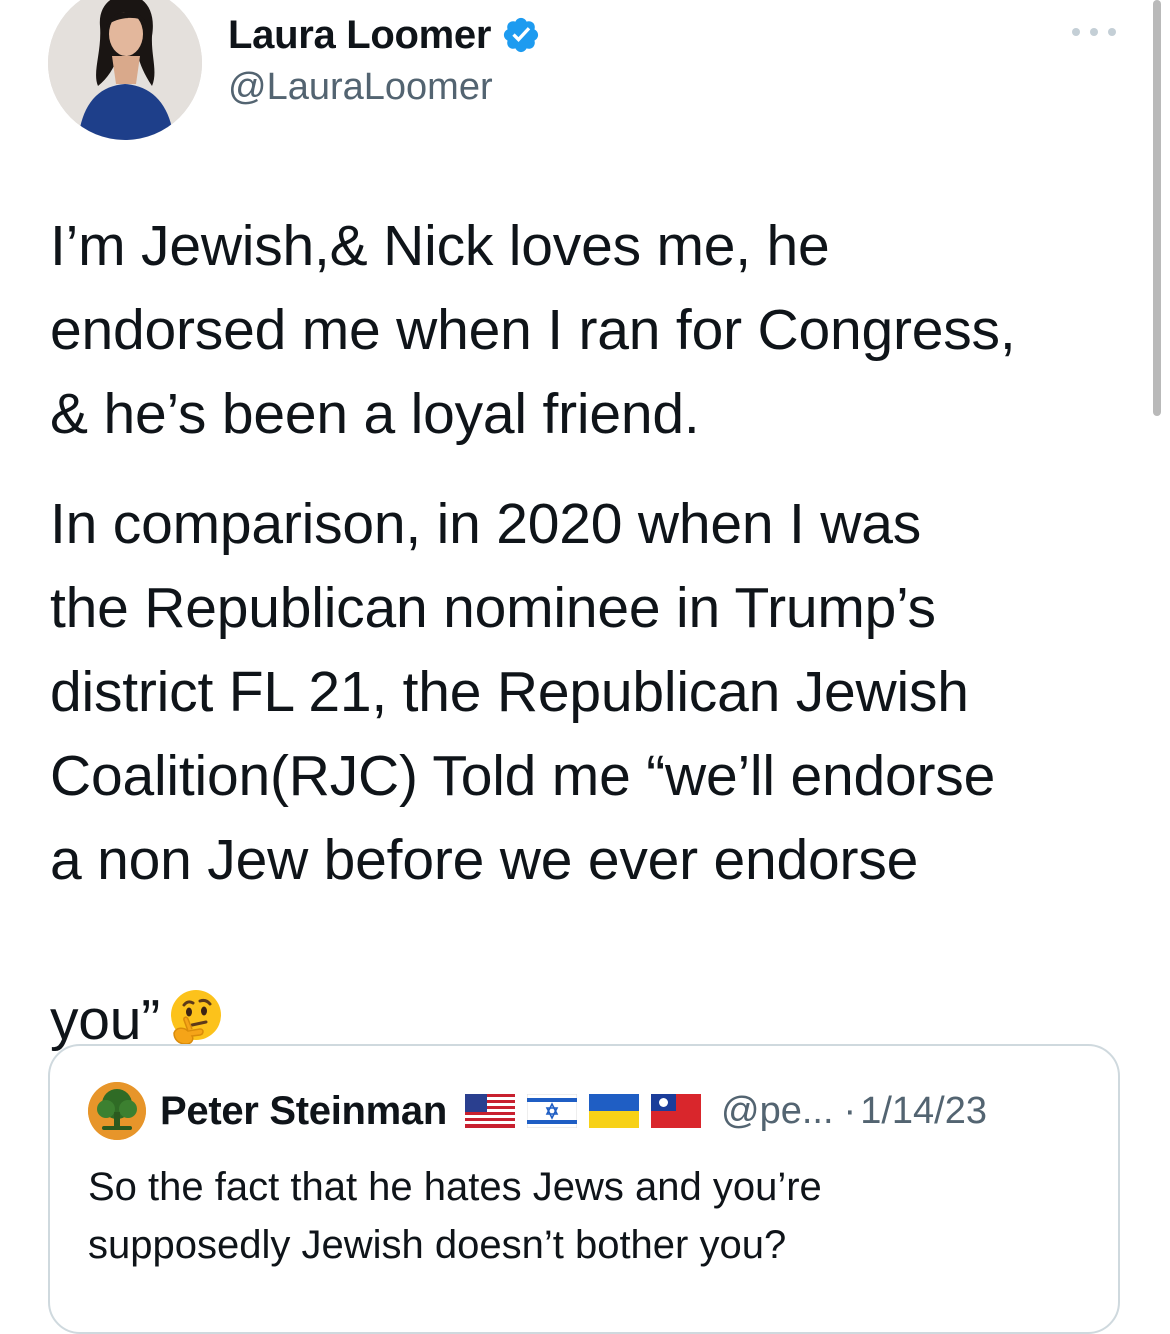 The height and width of the screenshot is (1334, 1170). Describe the element at coordinates (384, 87) in the screenshot. I see `author-handle: @LauraLoomer` at that location.